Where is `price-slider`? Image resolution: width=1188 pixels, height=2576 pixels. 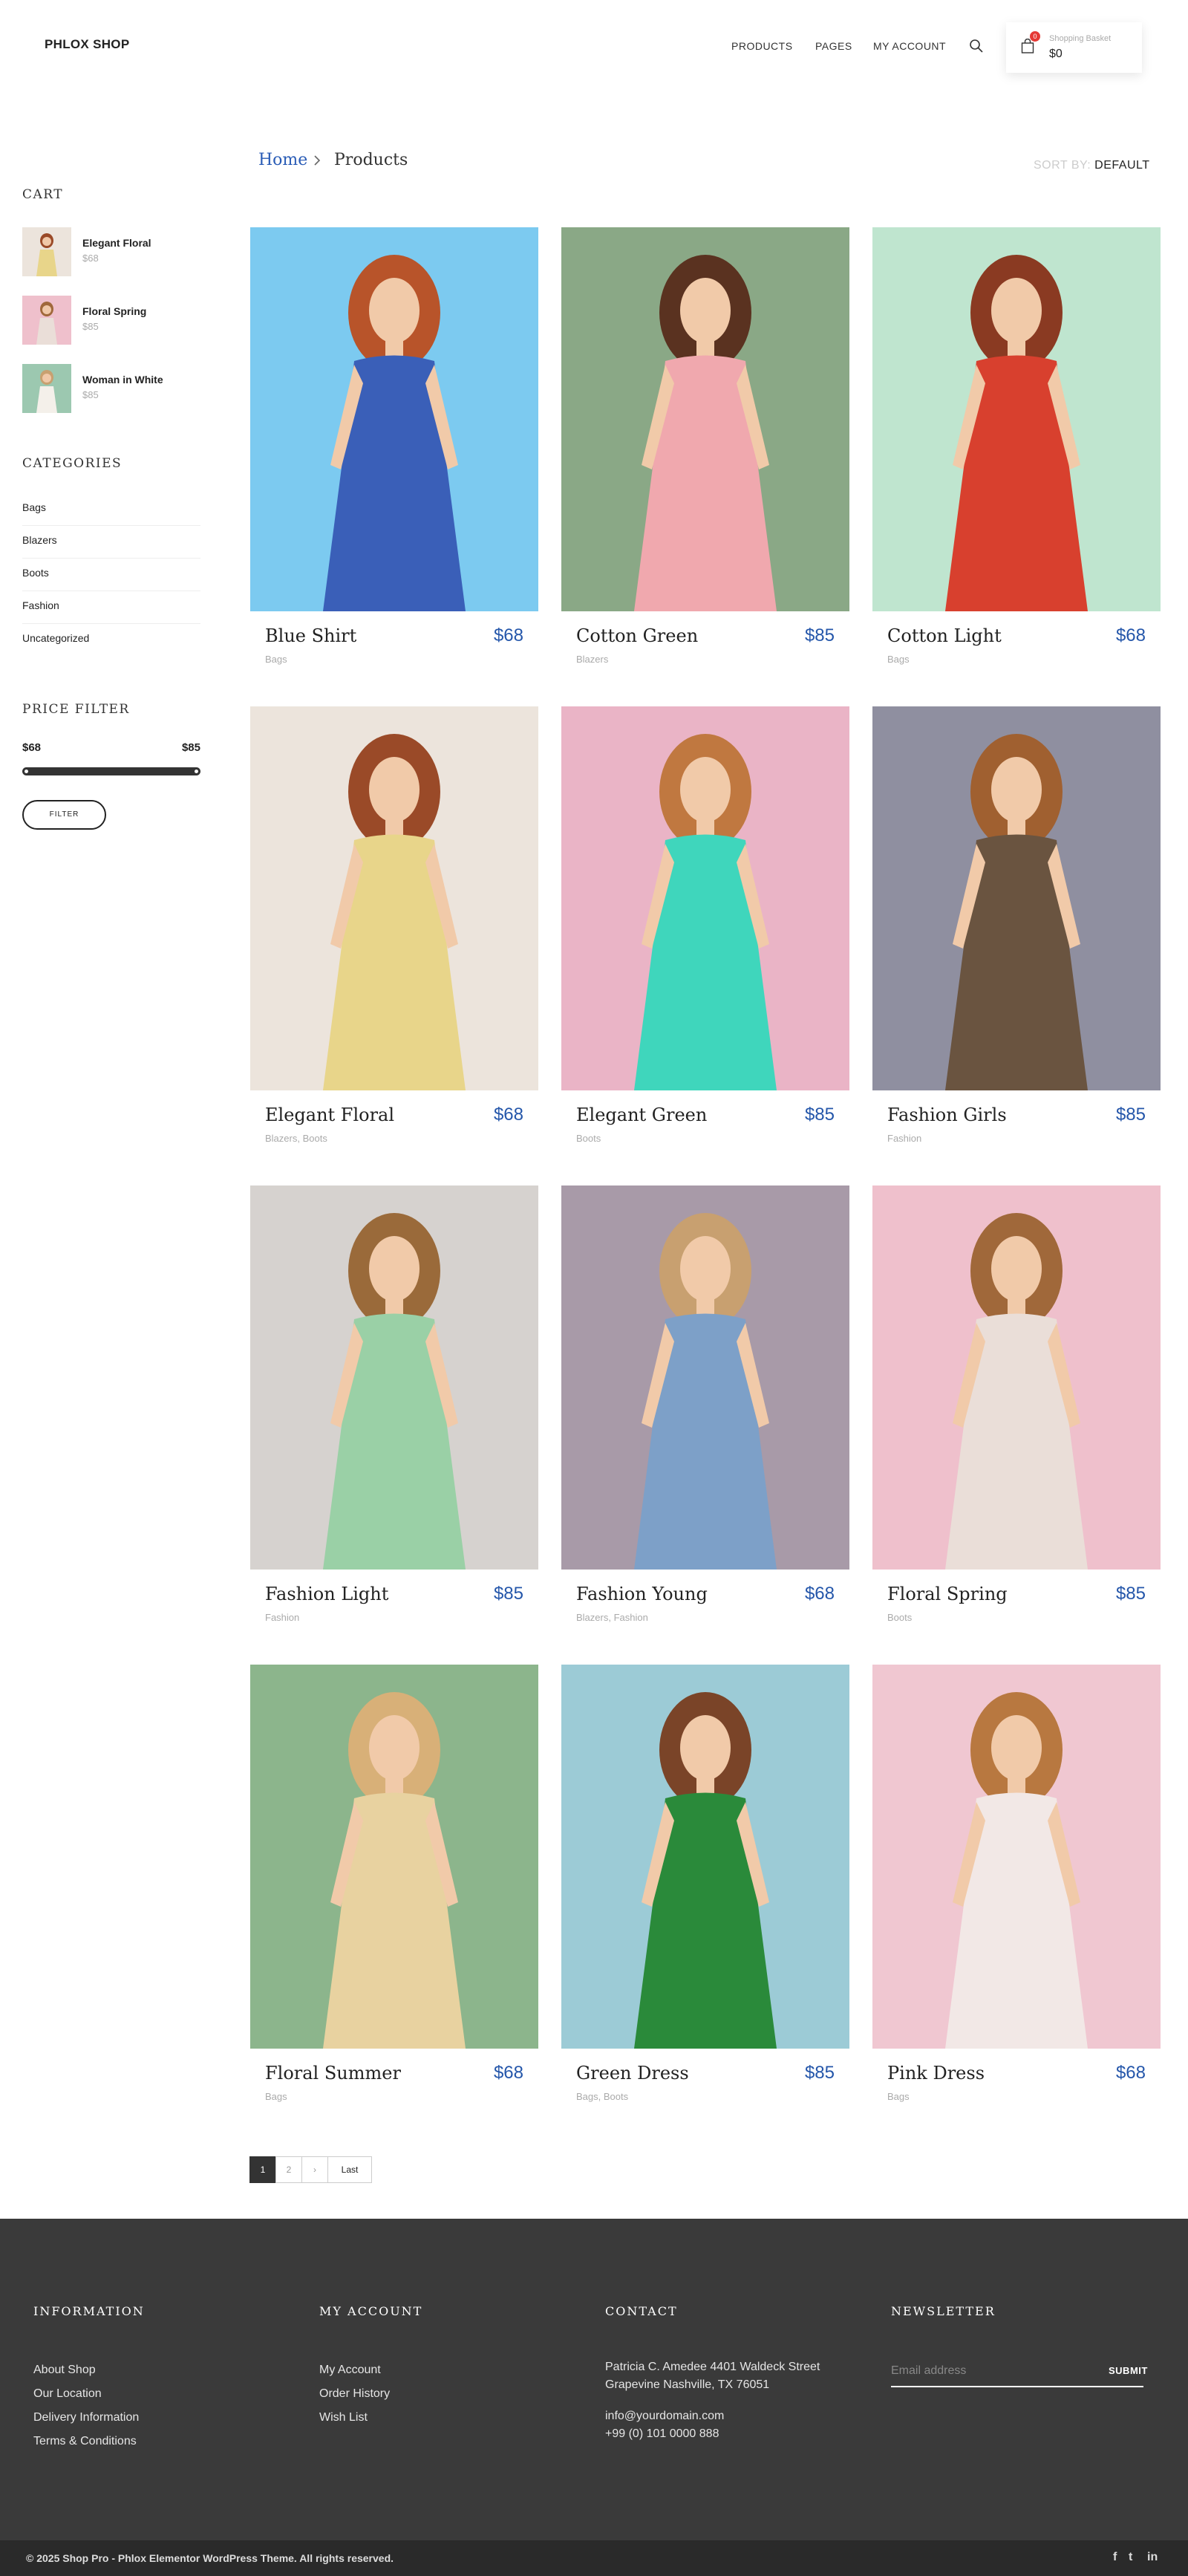 price-slider is located at coordinates (111, 771).